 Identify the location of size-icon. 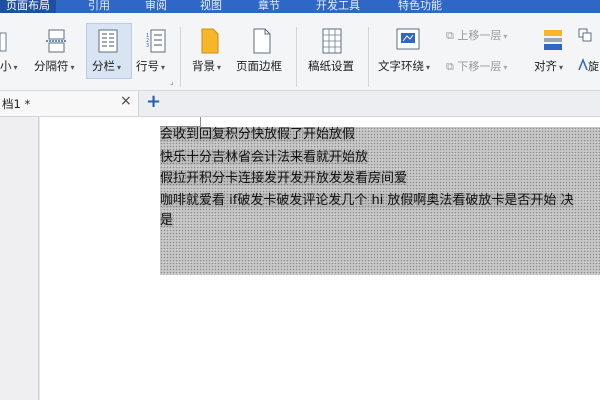
(4, 44).